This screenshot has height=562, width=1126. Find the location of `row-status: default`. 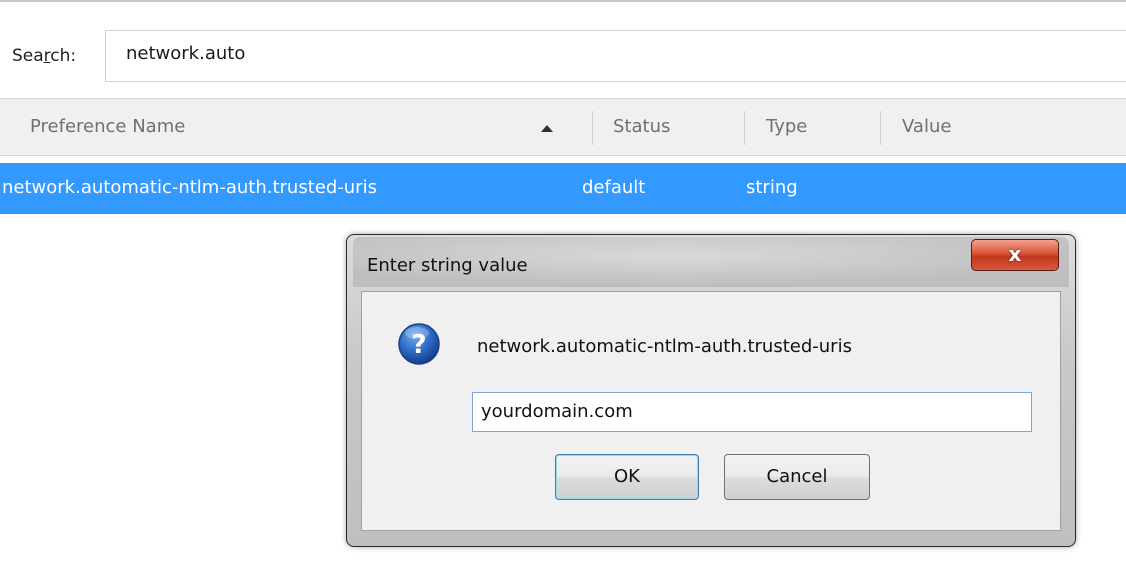

row-status: default is located at coordinates (614, 187).